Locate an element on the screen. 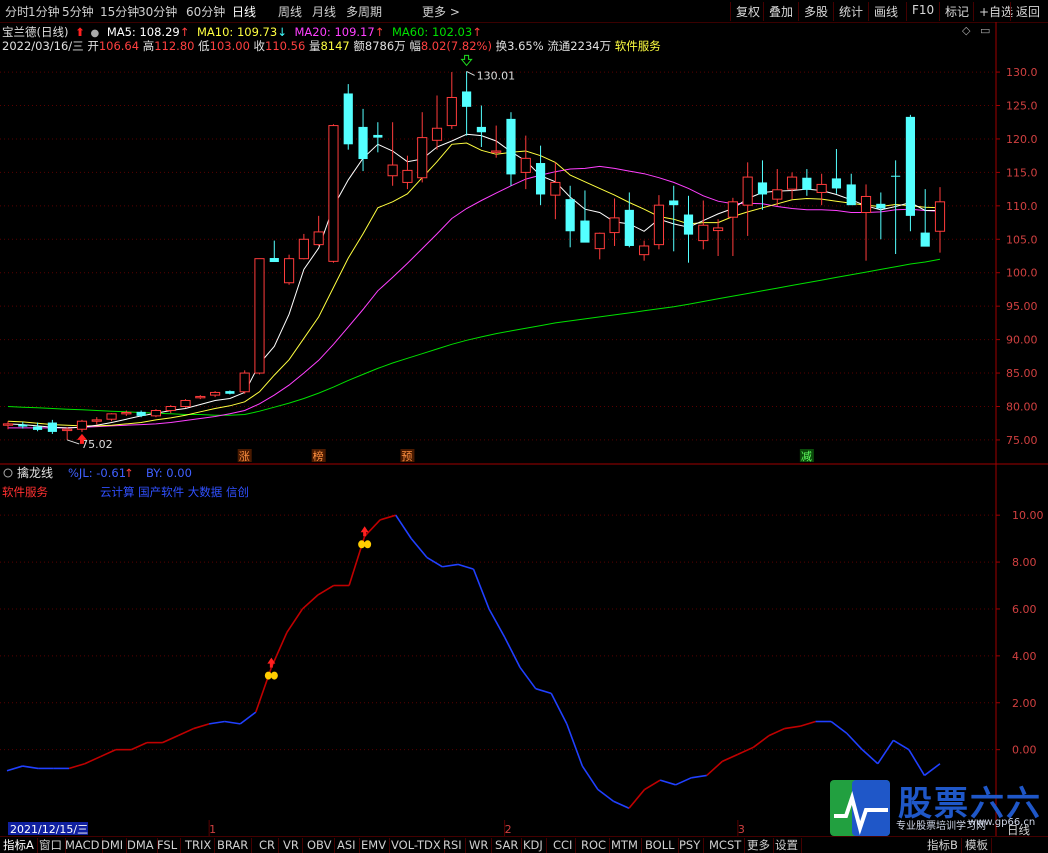 This screenshot has width=1048, height=853. toolbar-right-8: 返回 is located at coordinates (1027, 11).